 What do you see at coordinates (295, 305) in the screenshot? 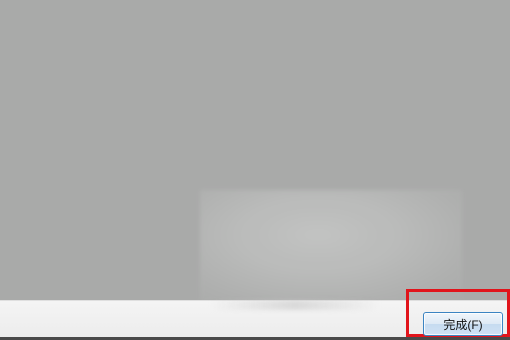
I see `blurred-footer-text` at bounding box center [295, 305].